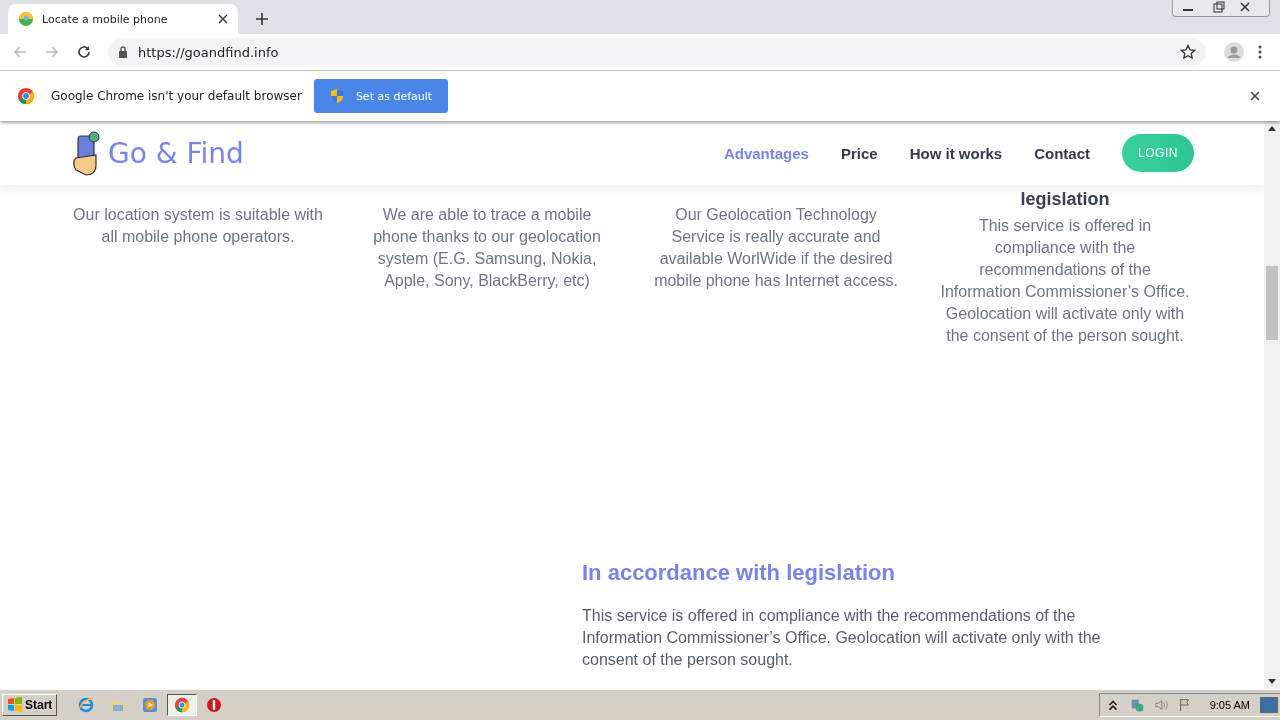 The width and height of the screenshot is (1280, 720). I want to click on avatar-icon, so click(1234, 52).